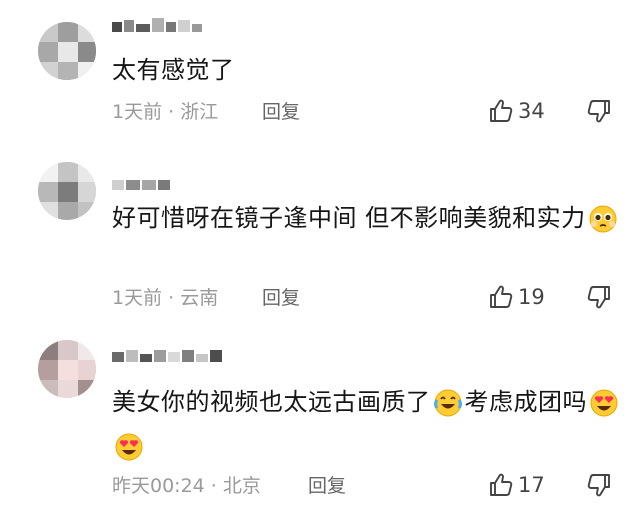 This screenshot has height=520, width=640. I want to click on comment-meta: 昨天00:24 · 北京, so click(186, 486).